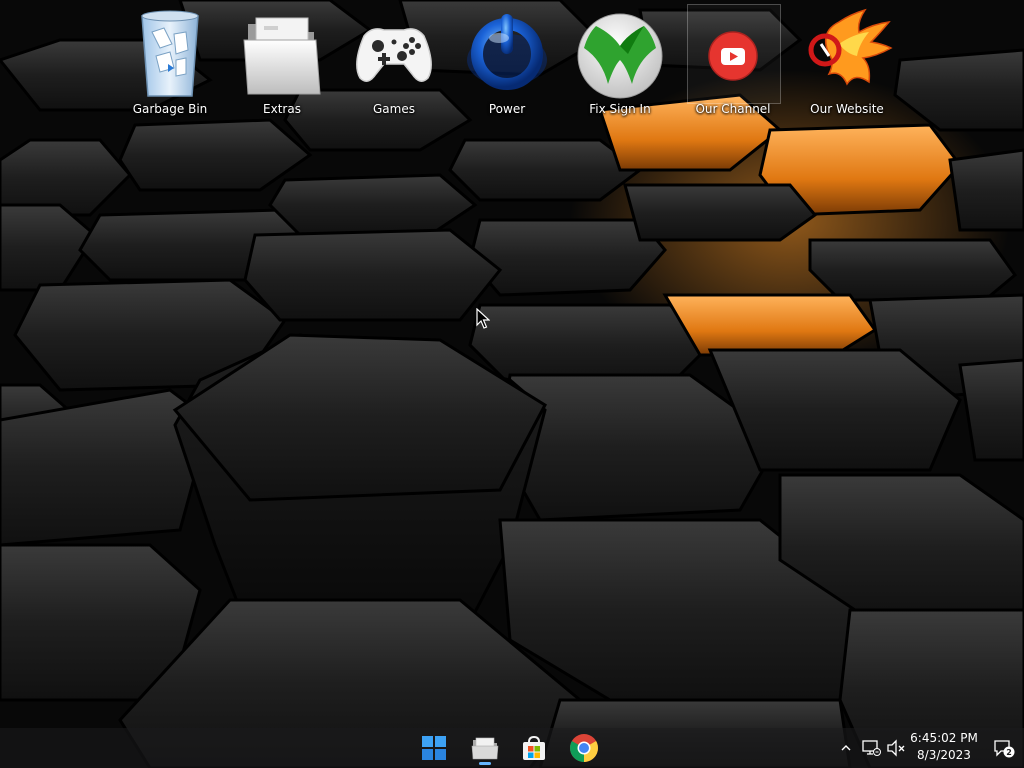 The image size is (1024, 768). Describe the element at coordinates (394, 55) in the screenshot. I see `game-controller-icon` at that location.